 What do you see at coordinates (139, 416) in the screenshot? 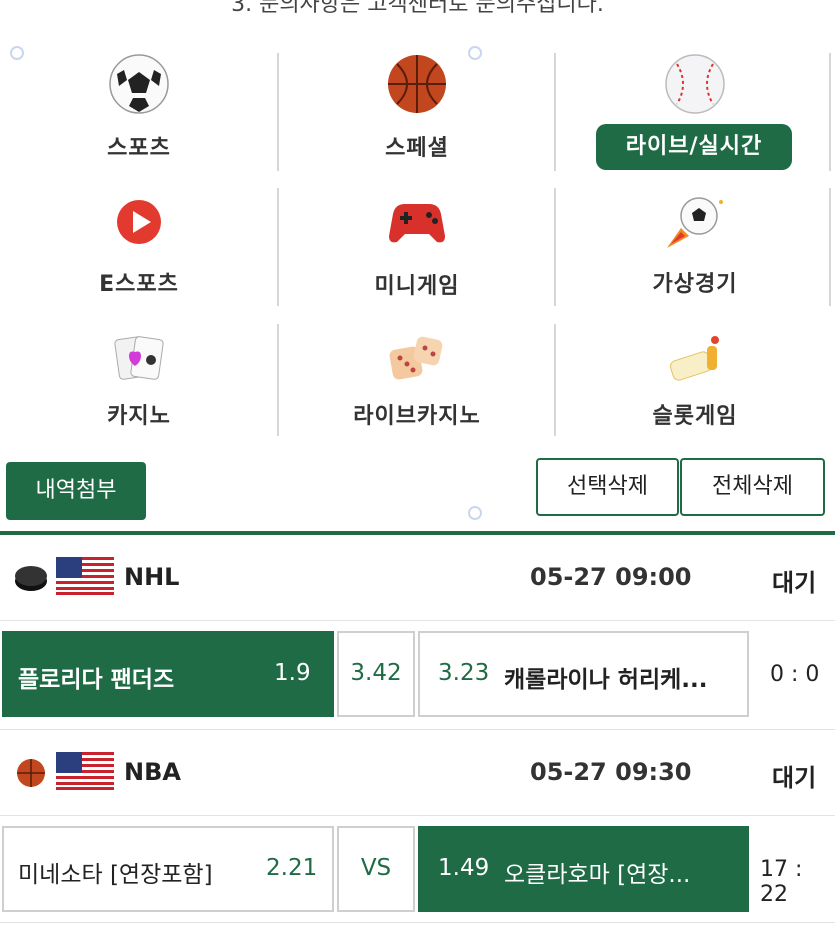
I see `category-label: 카지노` at bounding box center [139, 416].